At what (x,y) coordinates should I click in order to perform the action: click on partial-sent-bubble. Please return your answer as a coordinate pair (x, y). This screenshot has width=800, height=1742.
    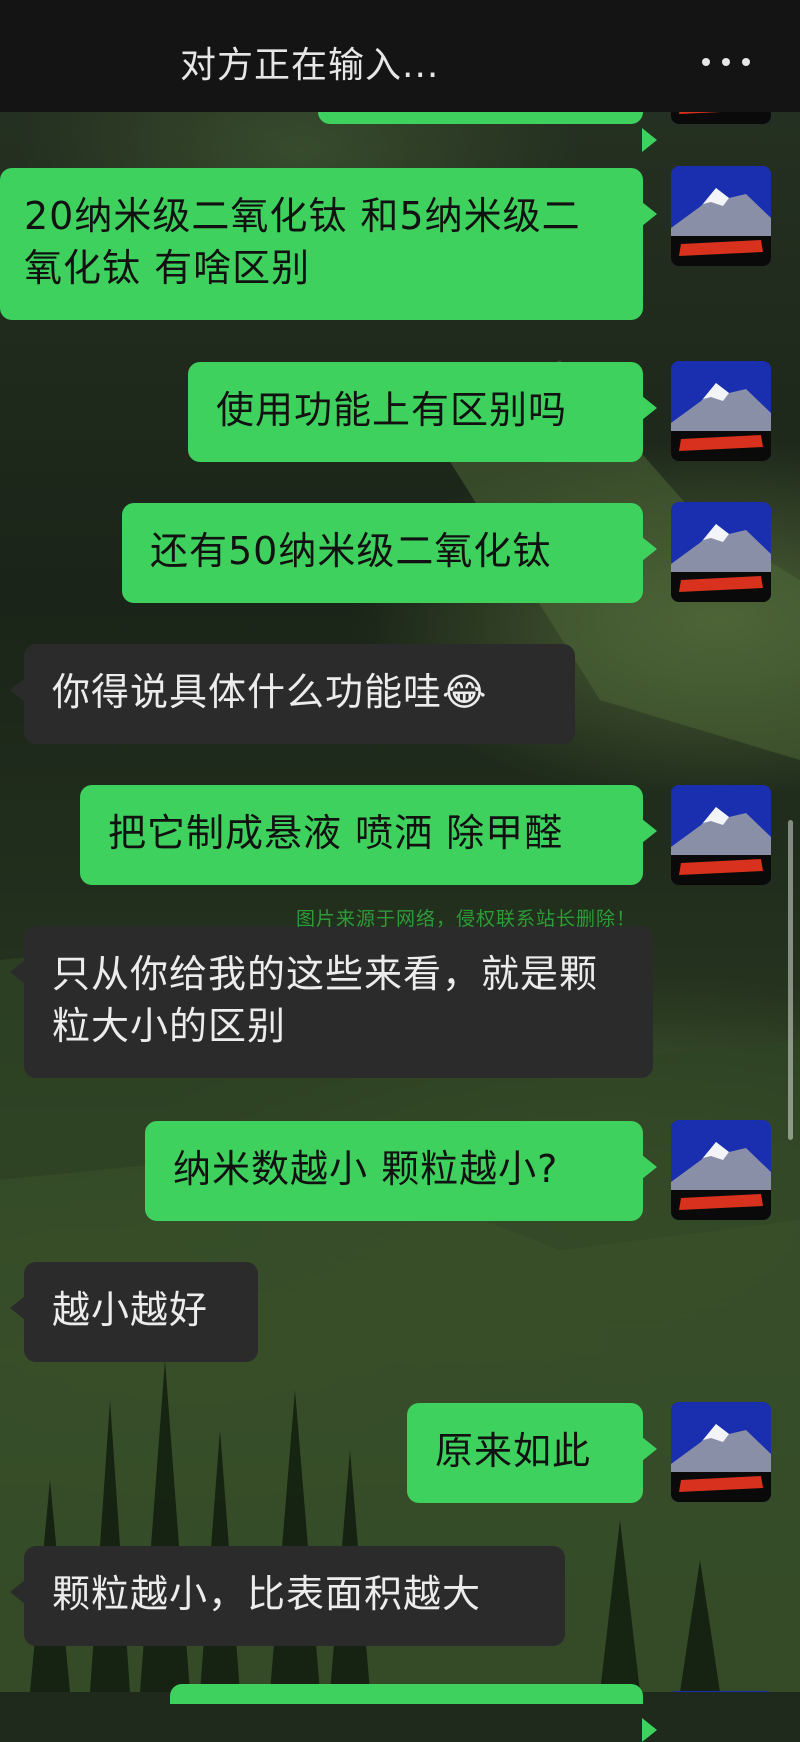
    Looking at the image, I should click on (413, 1713).